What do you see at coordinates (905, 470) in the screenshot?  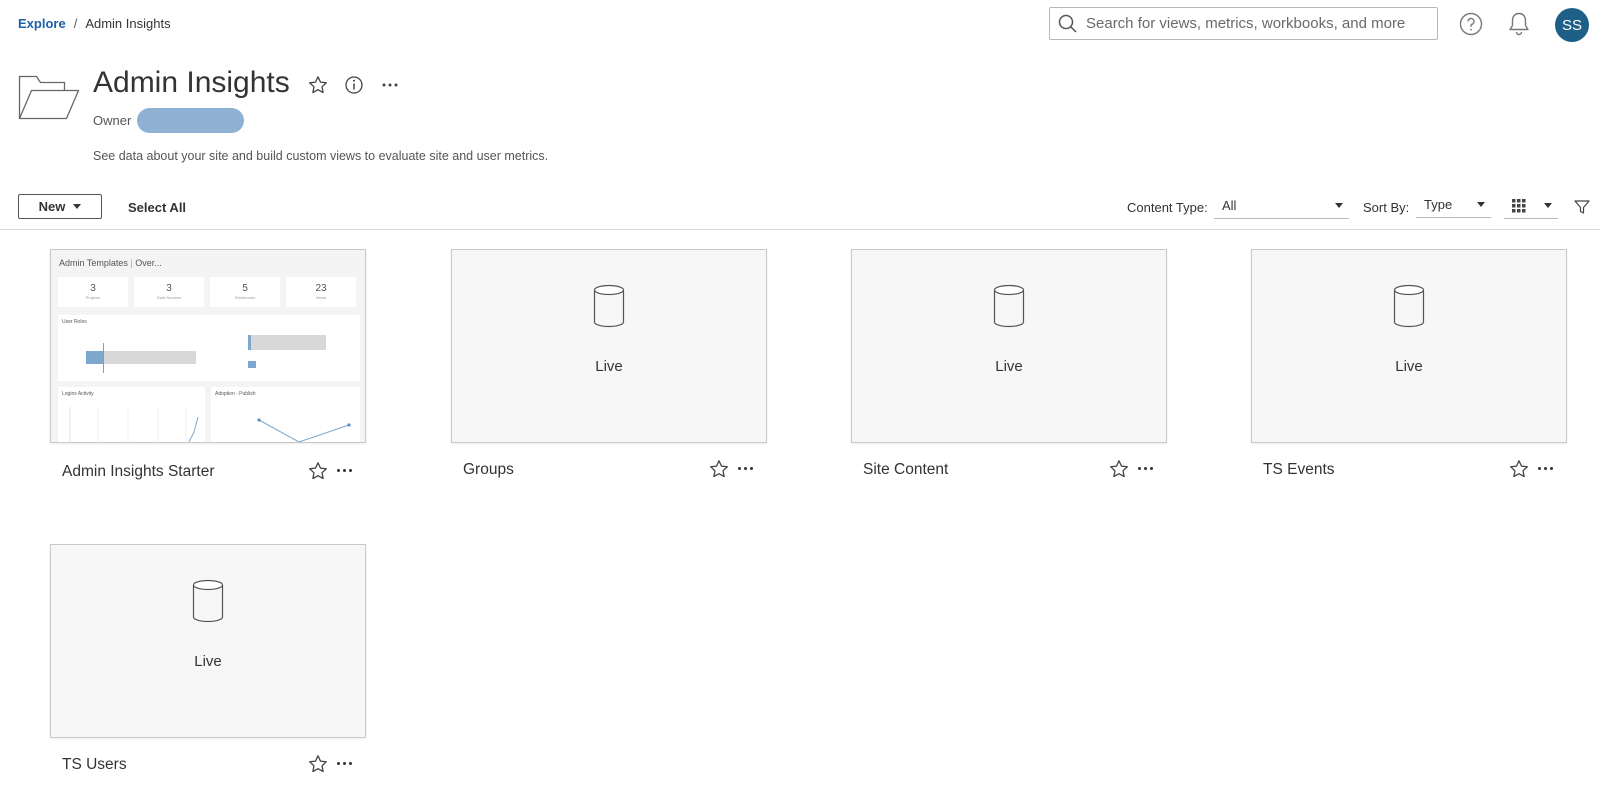 I see `card-title: Site Content` at bounding box center [905, 470].